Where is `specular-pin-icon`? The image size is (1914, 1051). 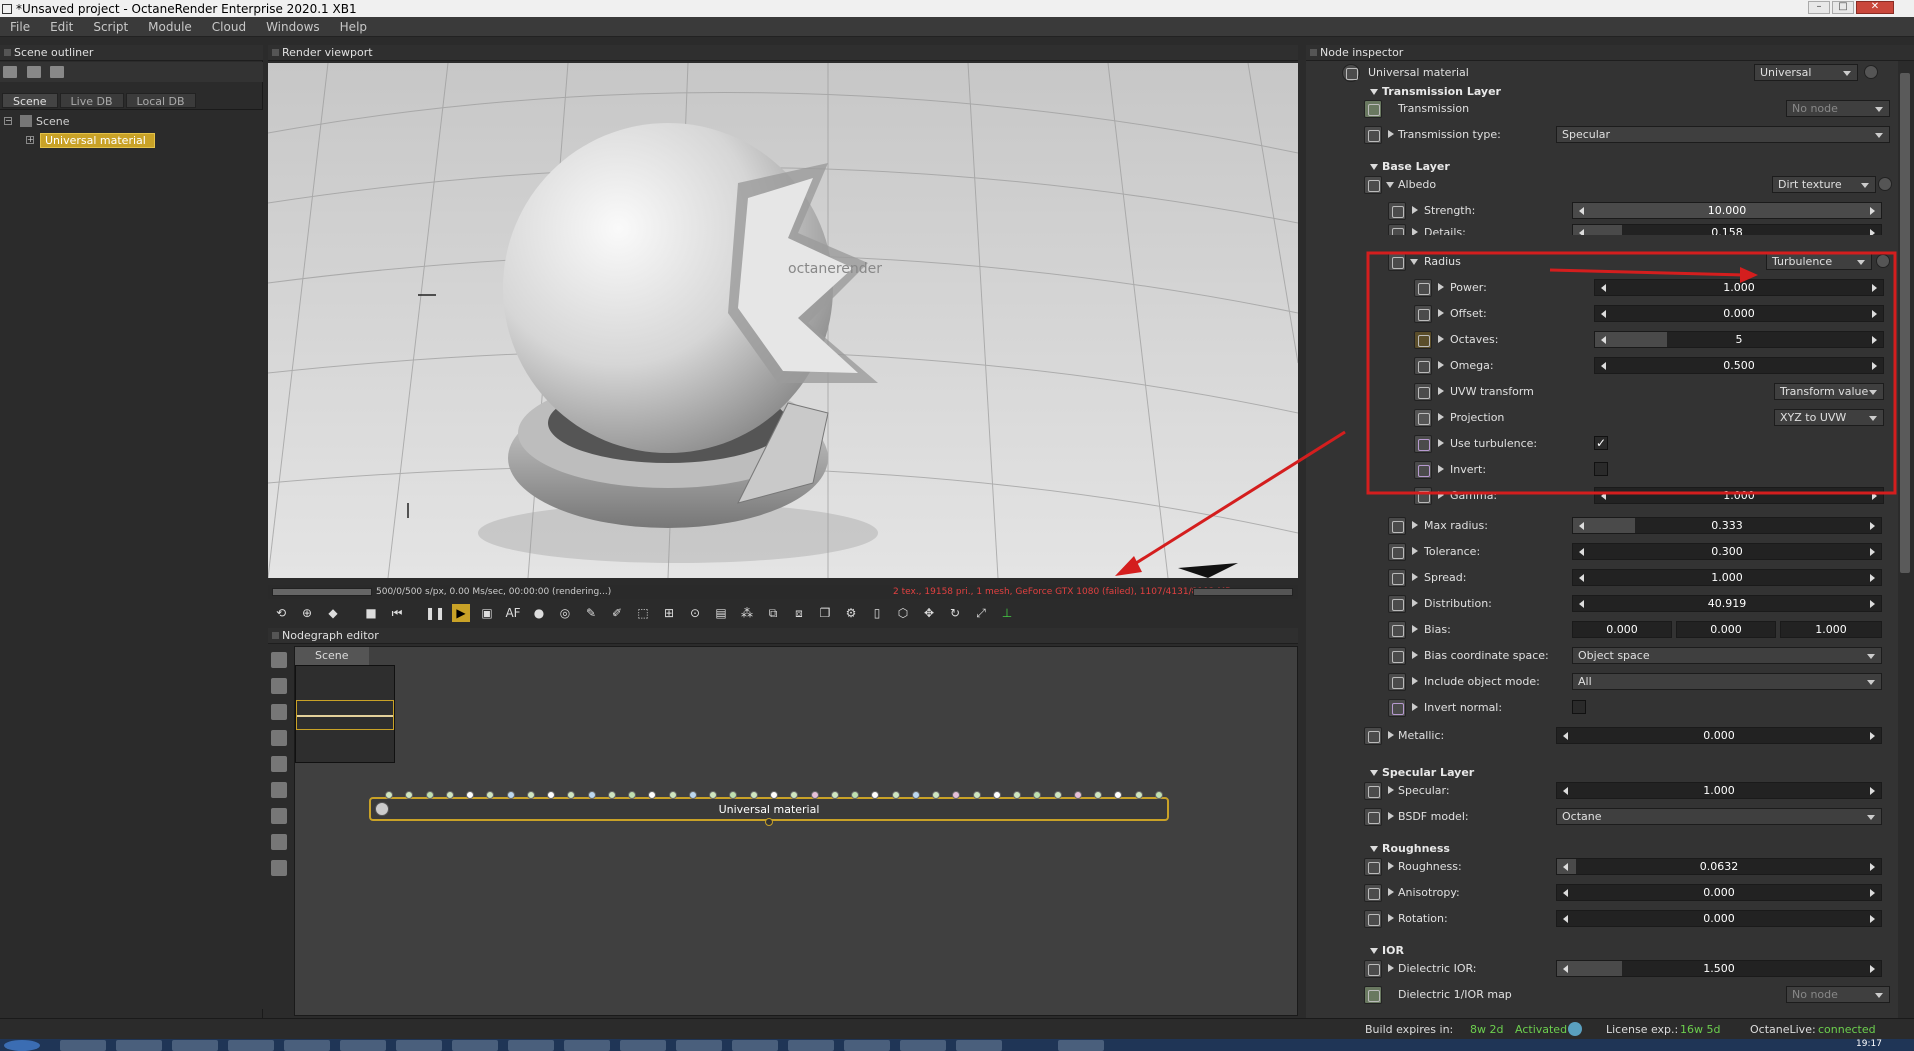
specular-pin-icon is located at coordinates (1373, 791).